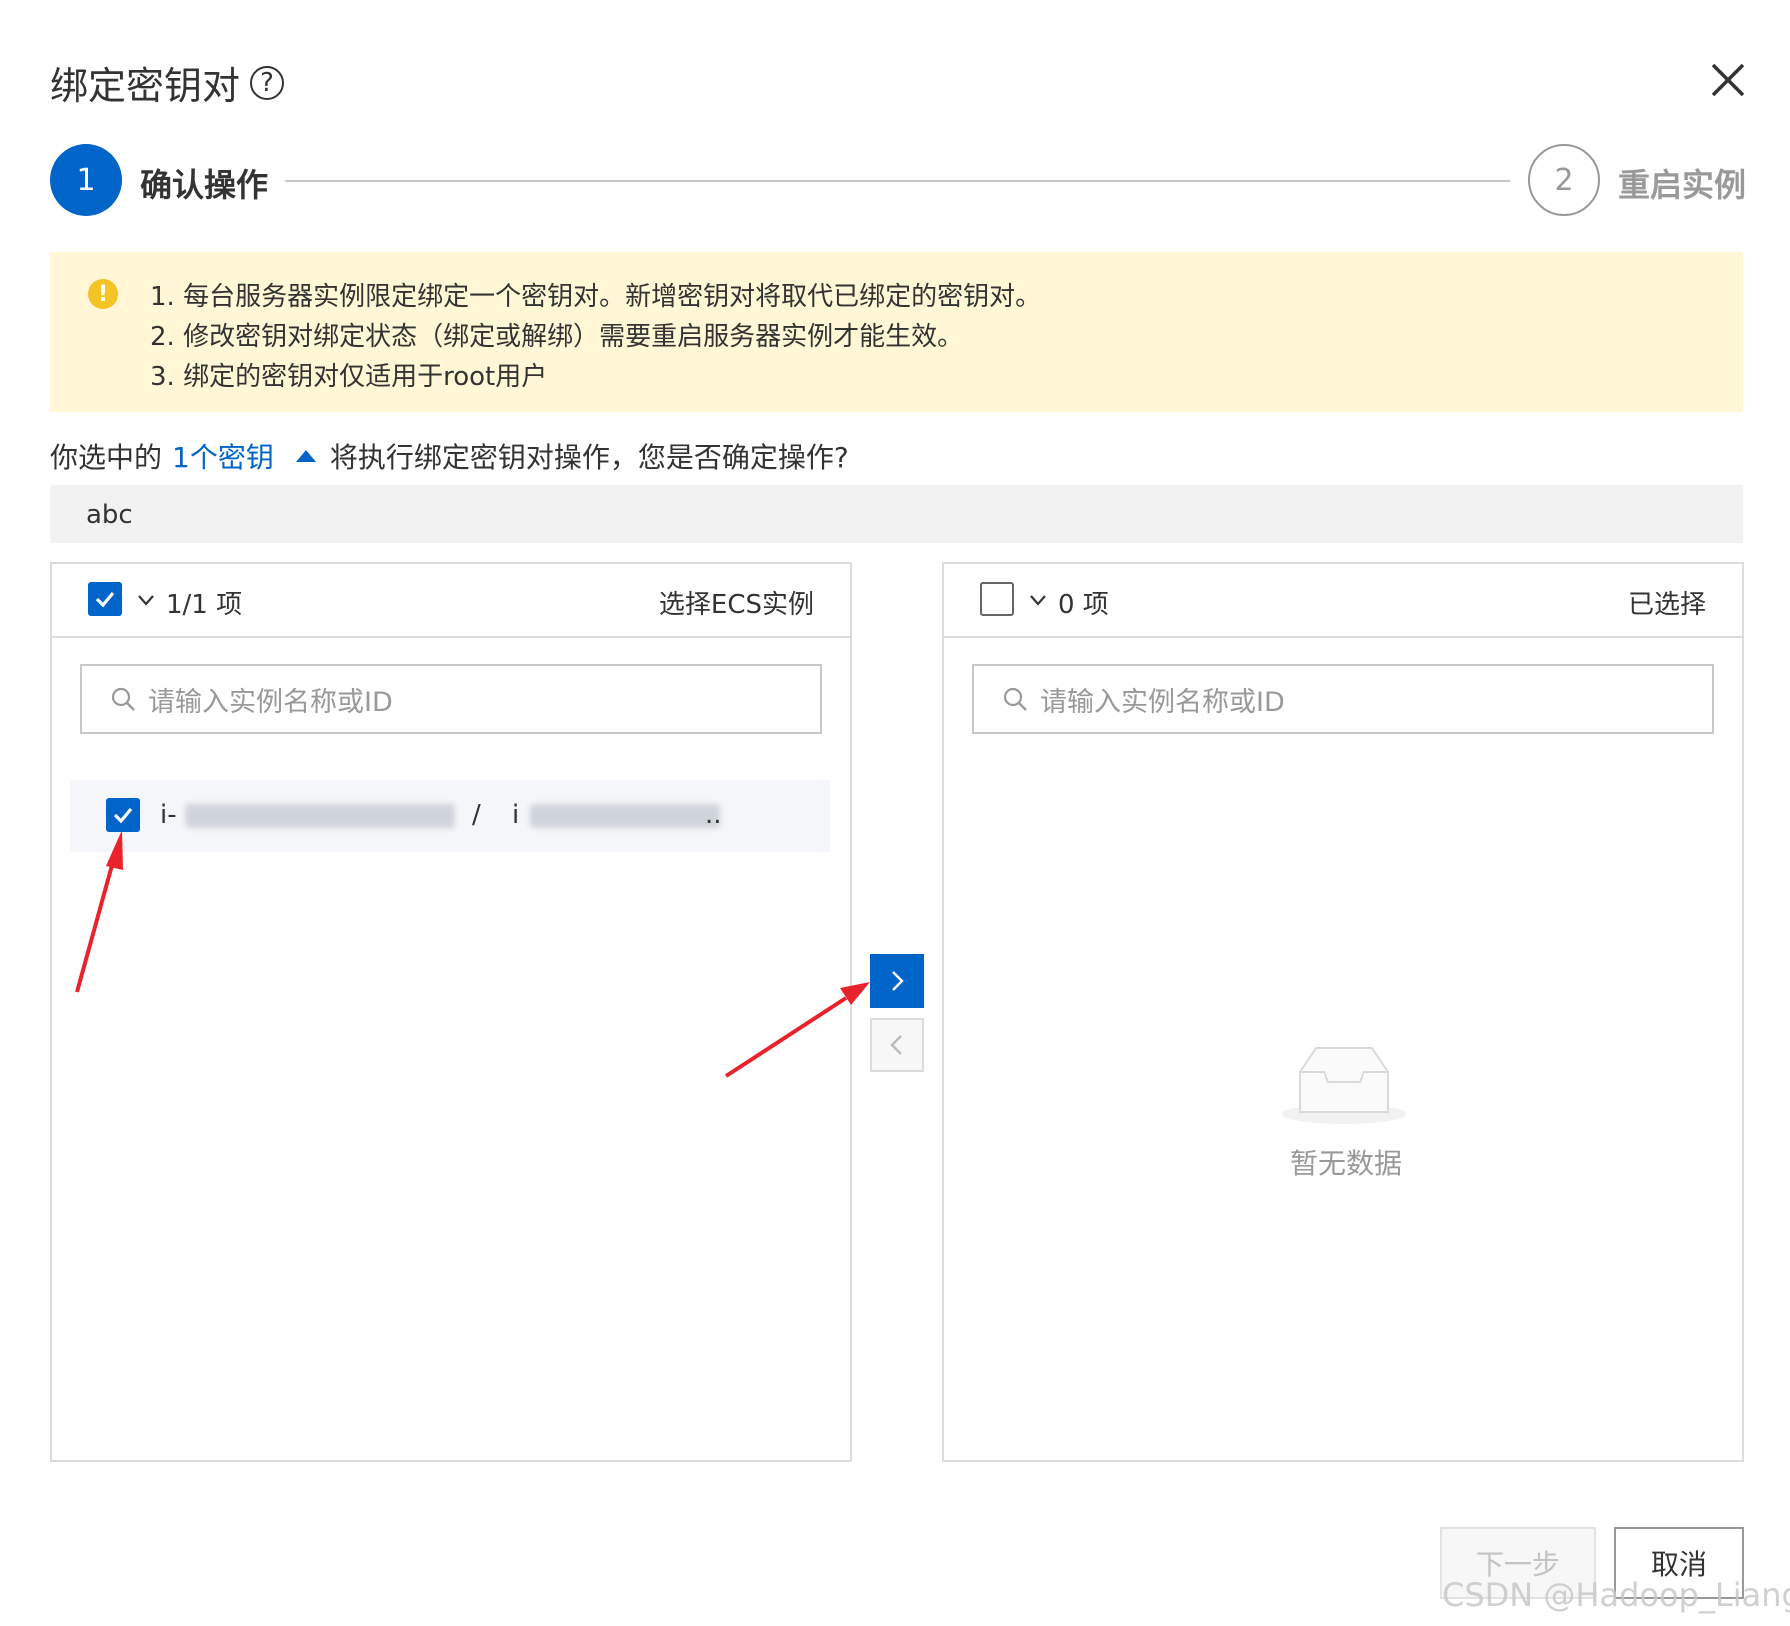  Describe the element at coordinates (797, 1030) in the screenshot. I see `annotation-arrow-to-move-button` at that location.